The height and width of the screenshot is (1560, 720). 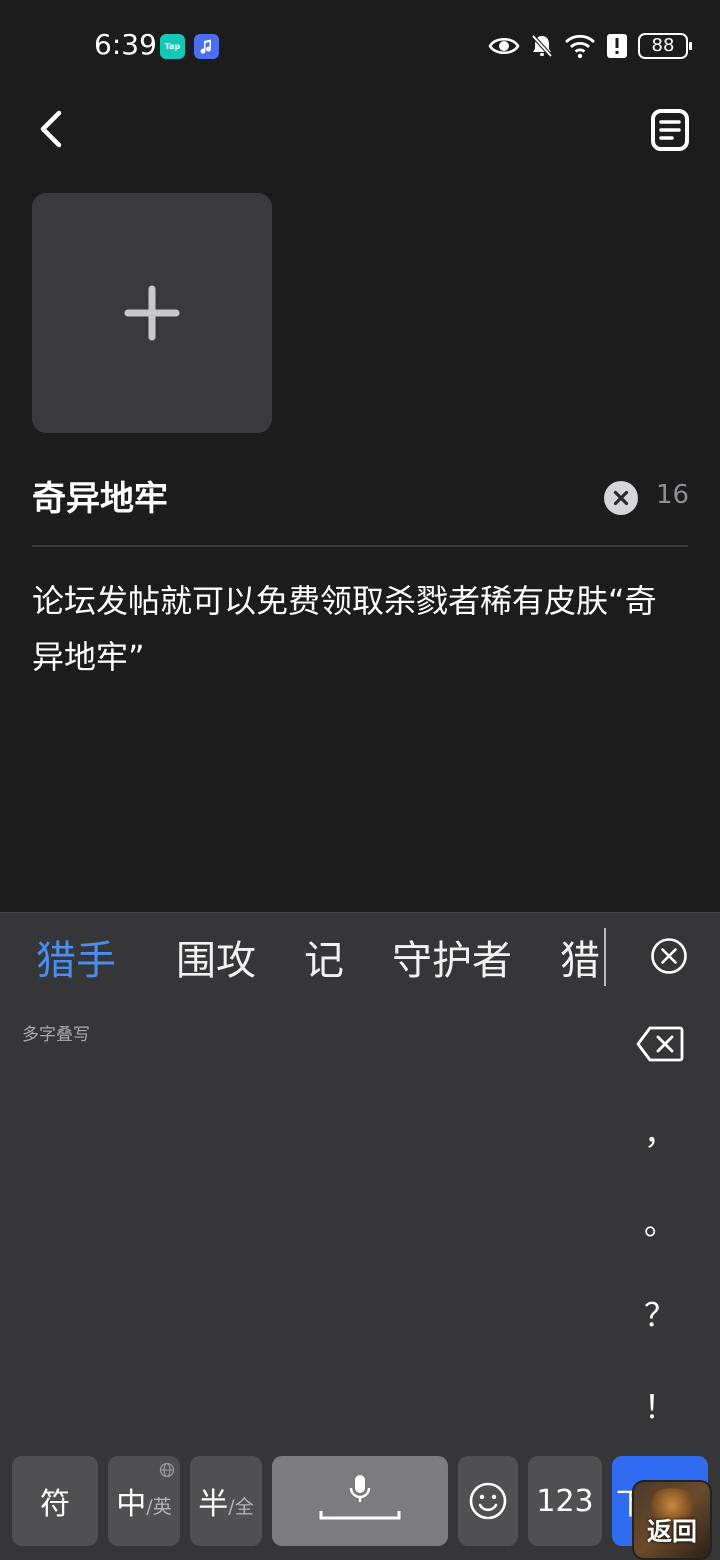 I want to click on close-candidates-button, so click(x=669, y=956).